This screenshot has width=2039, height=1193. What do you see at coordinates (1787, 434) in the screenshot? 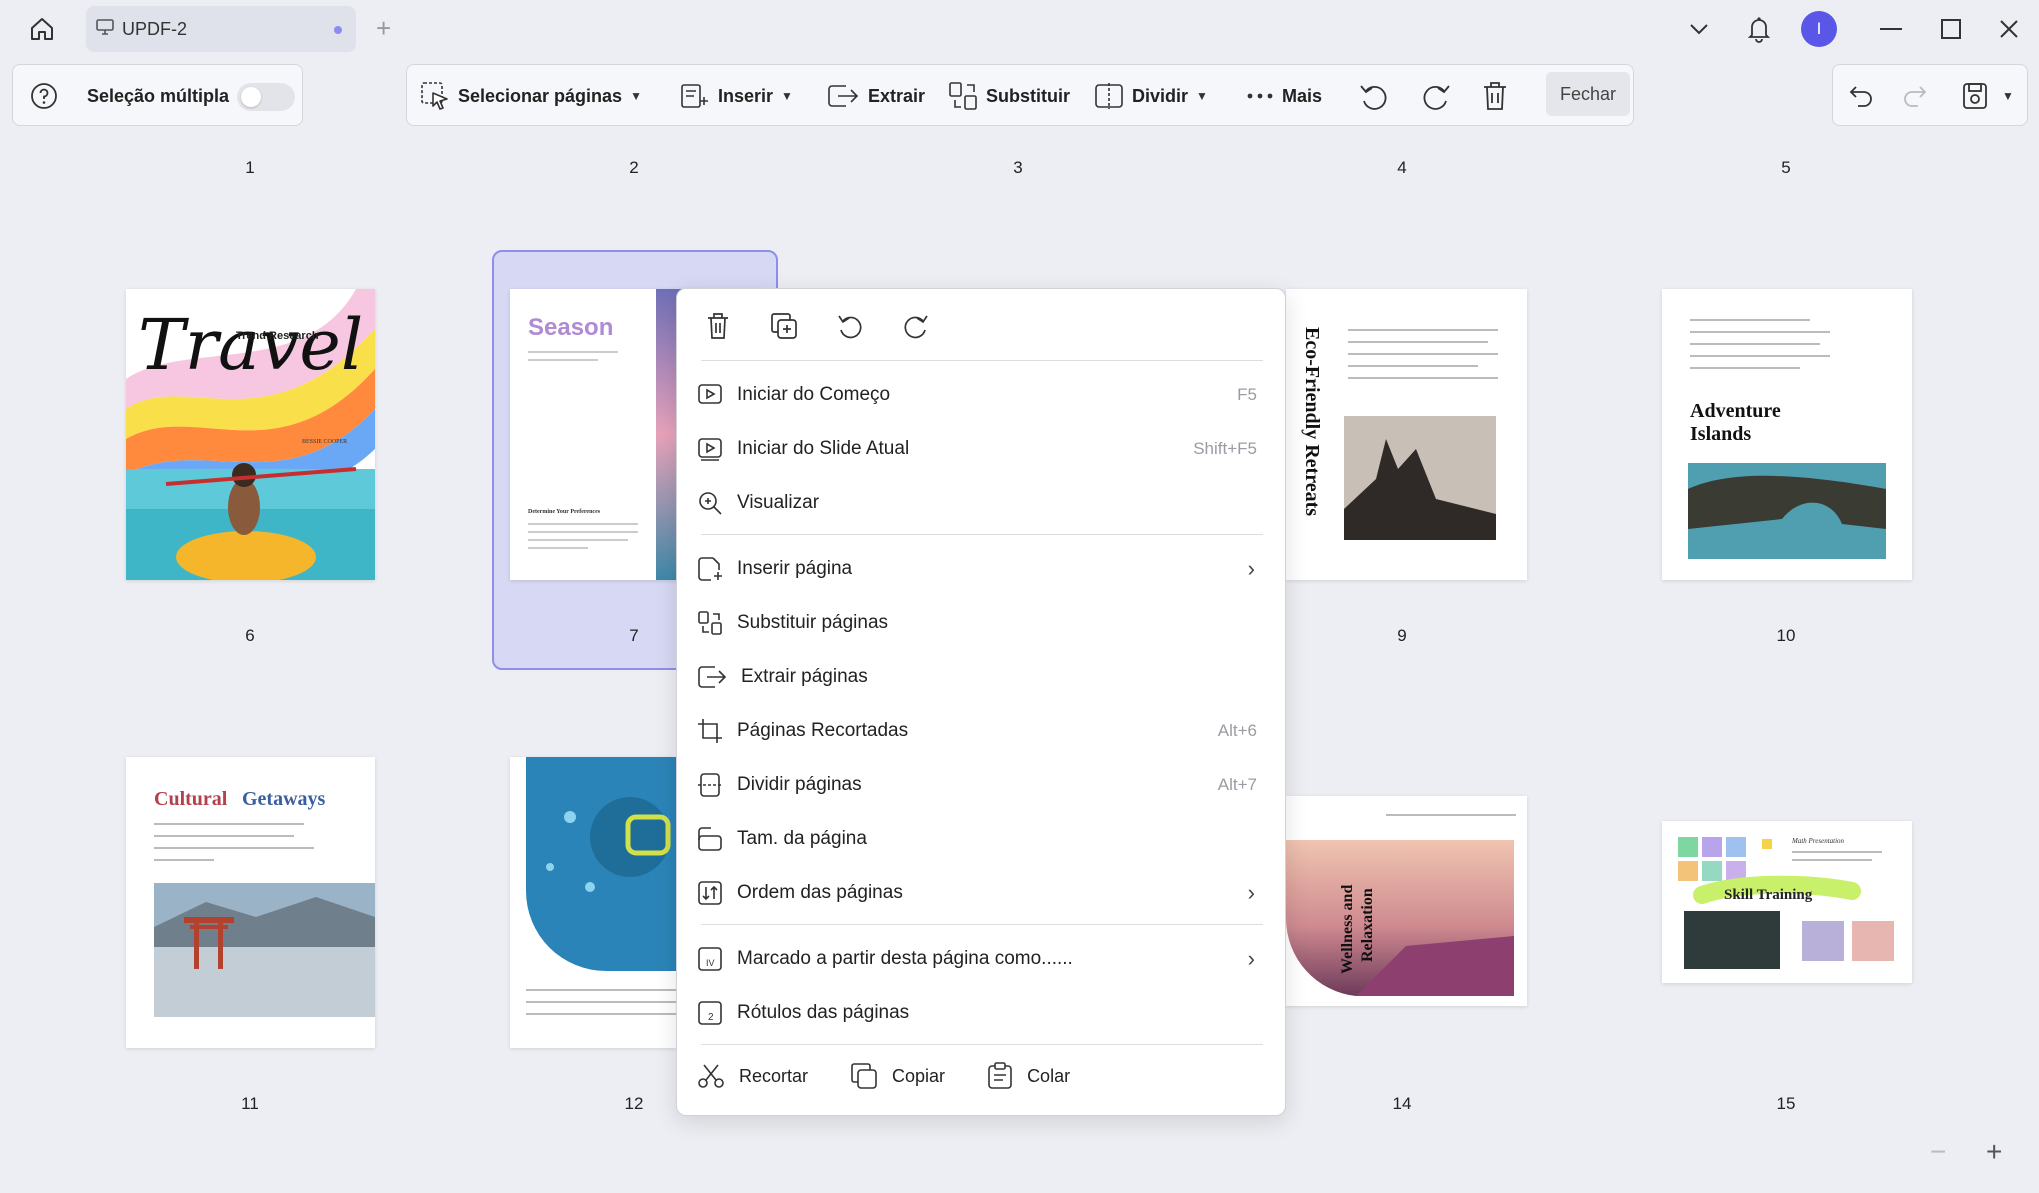
I see `page-thumbnail-10: Adventure Islands` at bounding box center [1787, 434].